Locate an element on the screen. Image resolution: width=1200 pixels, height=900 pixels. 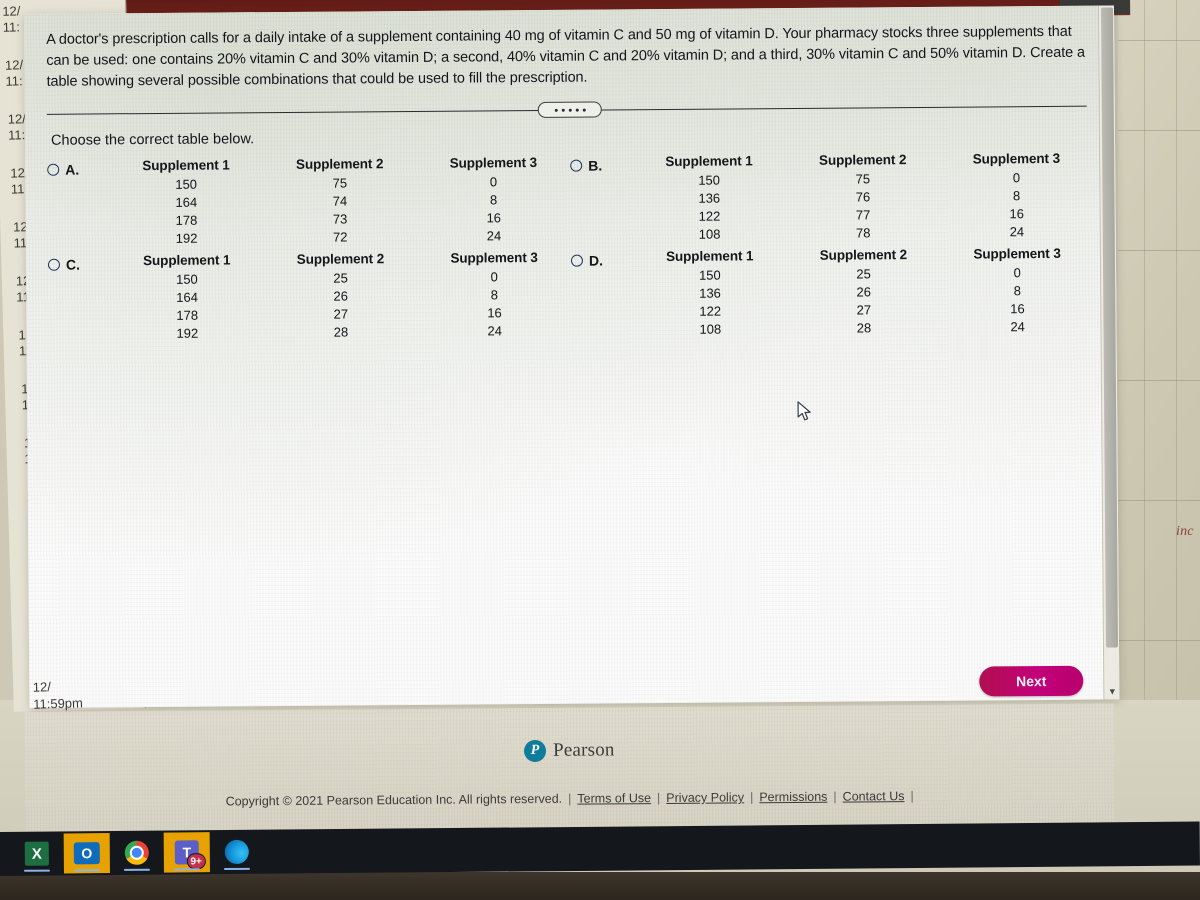
pearson-p-icon: P is located at coordinates (535, 751).